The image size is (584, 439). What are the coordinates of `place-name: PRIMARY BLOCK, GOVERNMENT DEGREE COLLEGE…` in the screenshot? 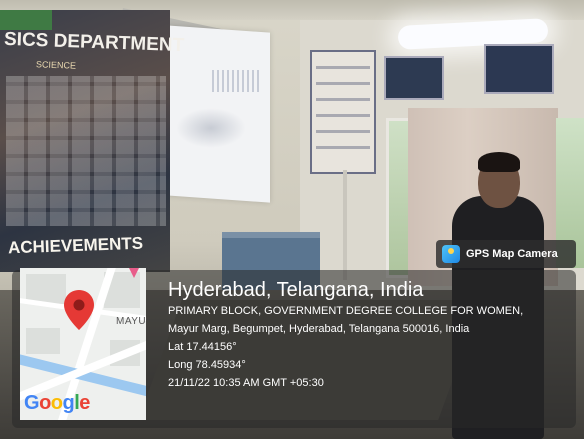 It's located at (346, 311).